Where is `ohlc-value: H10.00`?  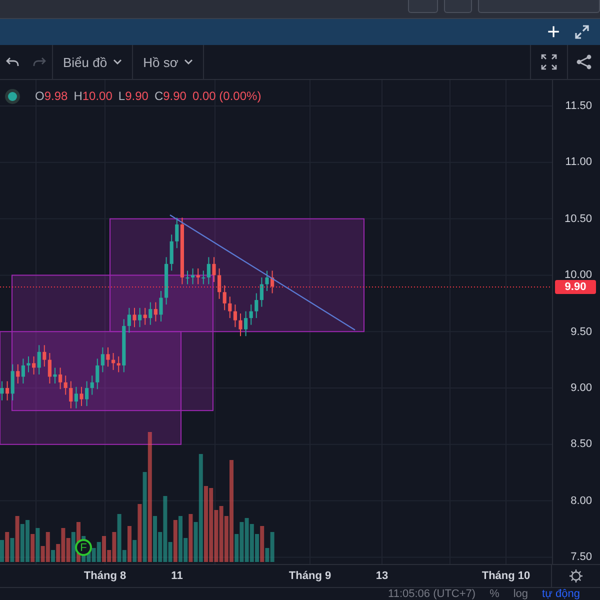
ohlc-value: H10.00 is located at coordinates (93, 96).